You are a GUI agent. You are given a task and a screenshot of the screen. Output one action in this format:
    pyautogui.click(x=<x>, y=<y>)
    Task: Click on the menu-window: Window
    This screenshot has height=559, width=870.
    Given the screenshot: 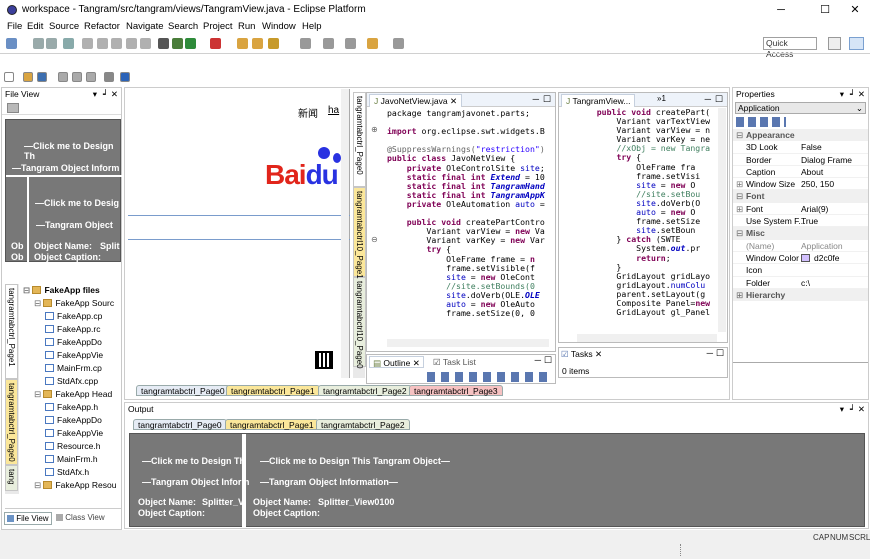 What is the action you would take?
    pyautogui.click(x=279, y=26)
    